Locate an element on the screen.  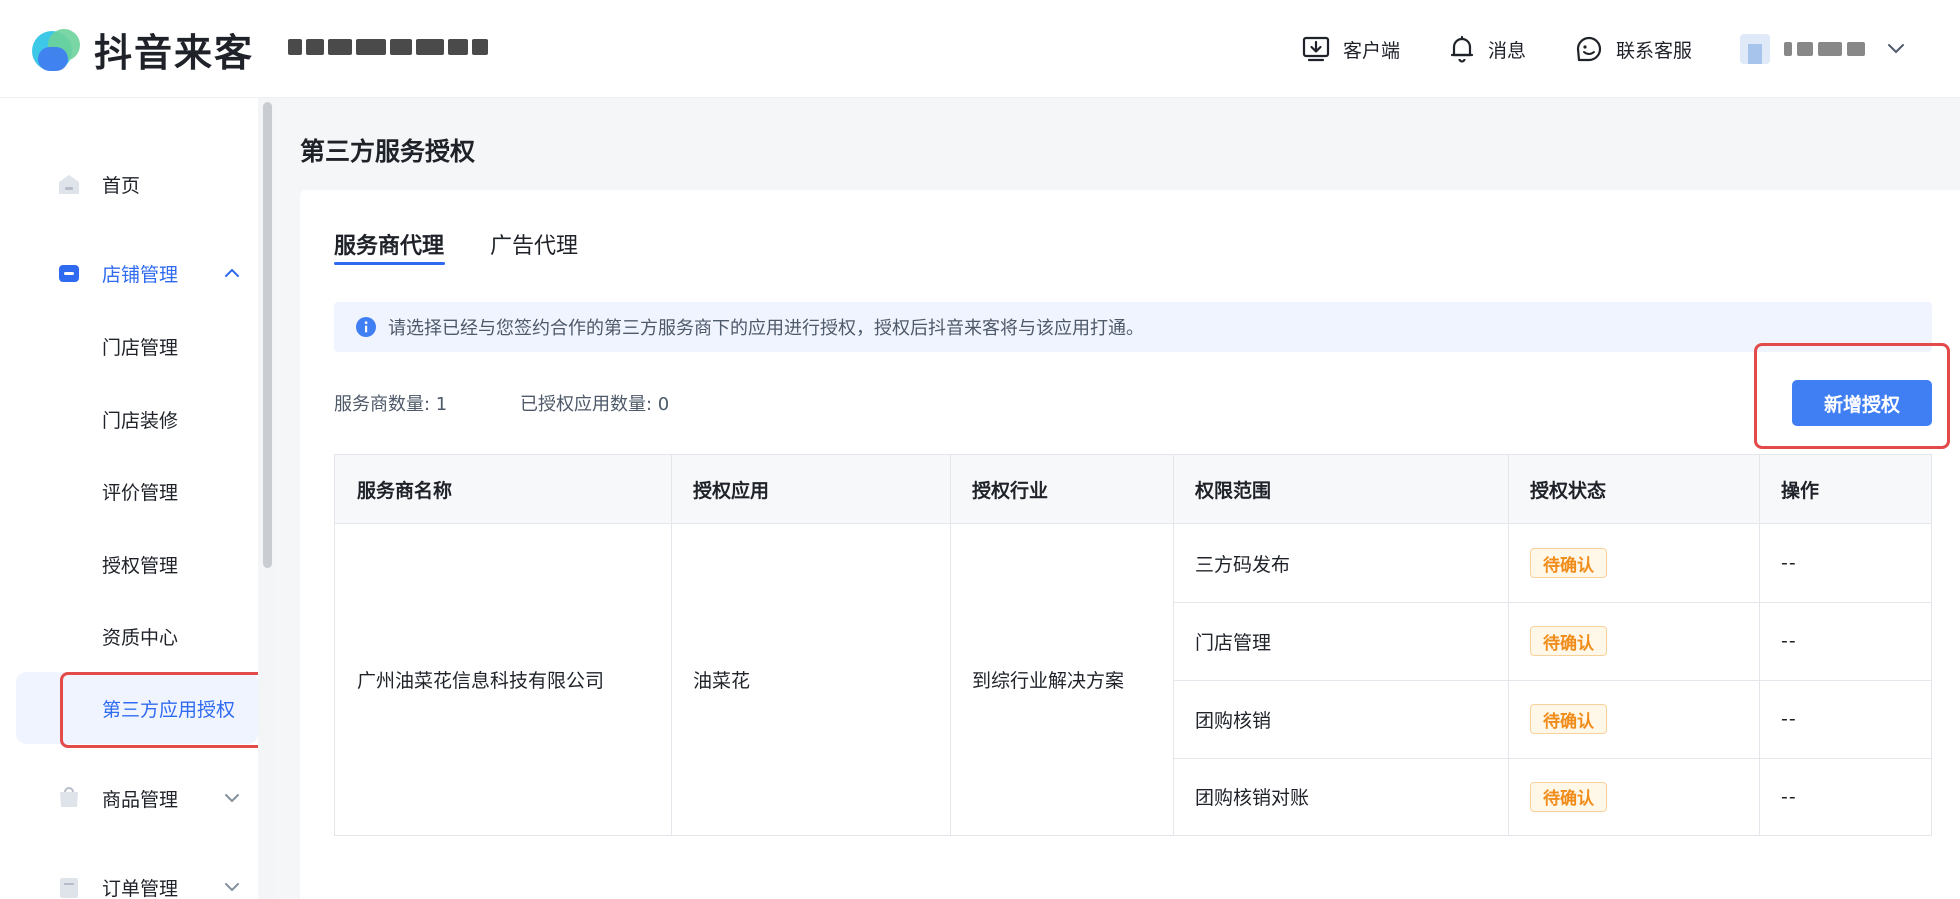
provider-count: 服务商数量: 1 is located at coordinates (391, 404).